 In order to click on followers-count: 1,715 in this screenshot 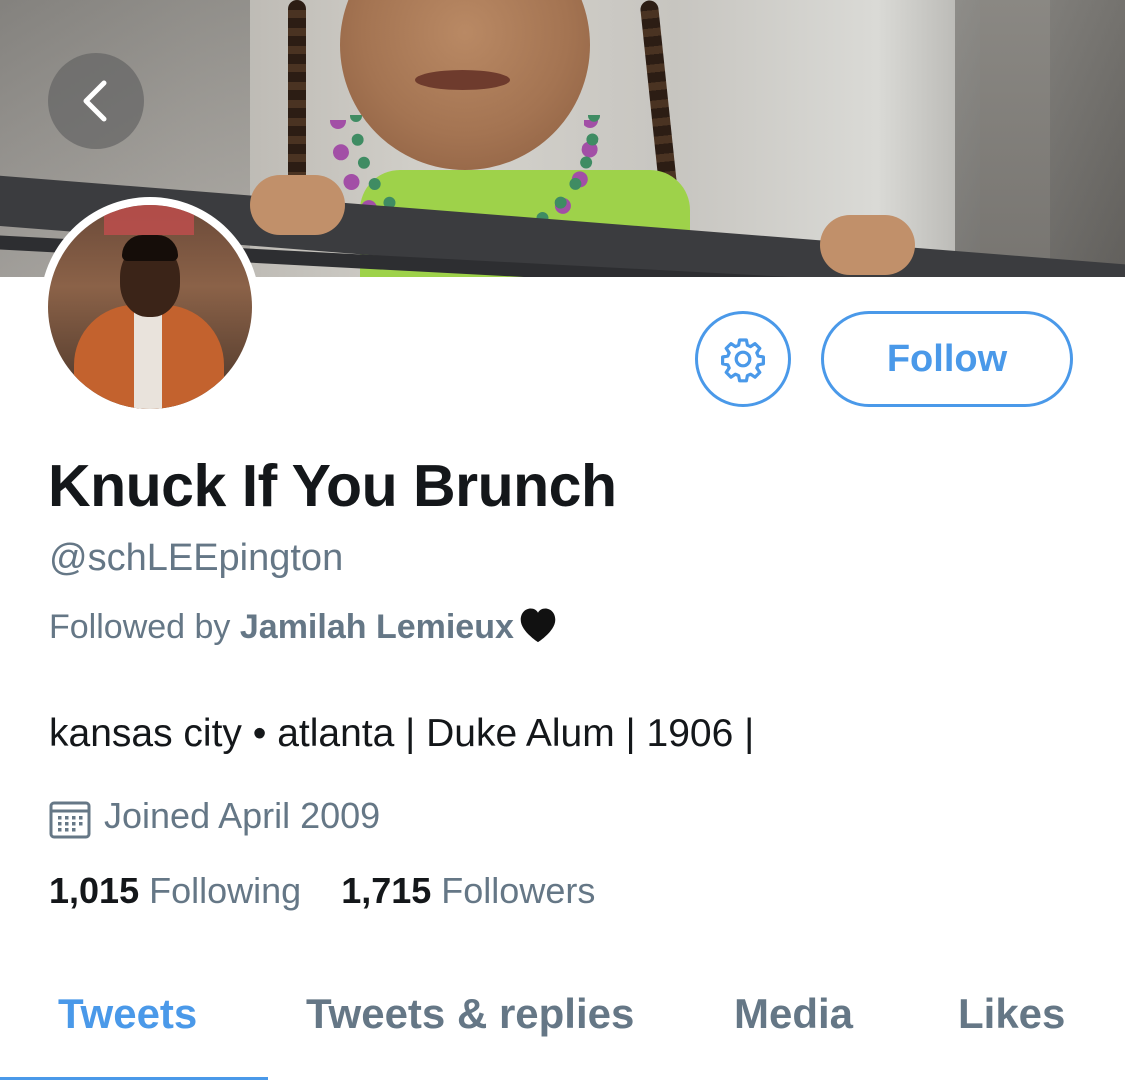, I will do `click(386, 890)`.